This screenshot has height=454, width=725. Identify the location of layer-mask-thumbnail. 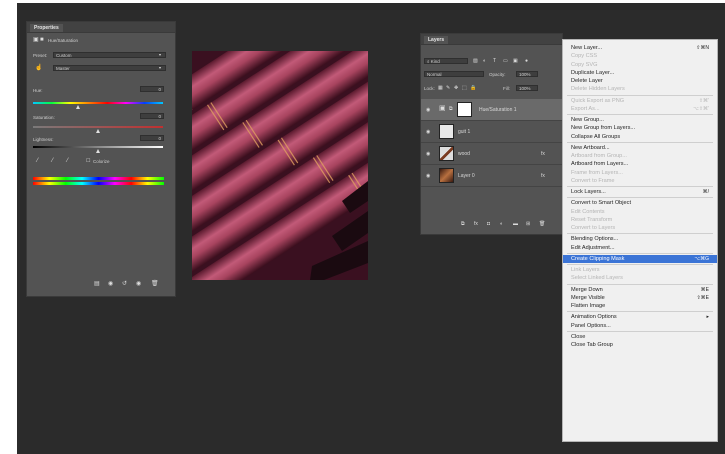
(464, 109).